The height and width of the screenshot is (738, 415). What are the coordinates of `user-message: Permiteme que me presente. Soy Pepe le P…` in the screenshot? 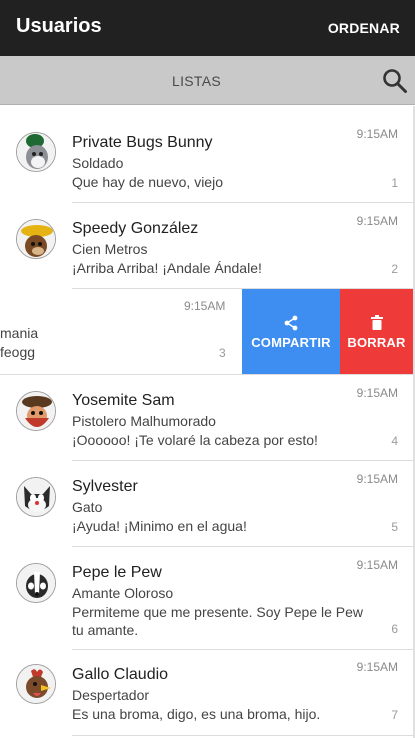 It's located at (218, 621).